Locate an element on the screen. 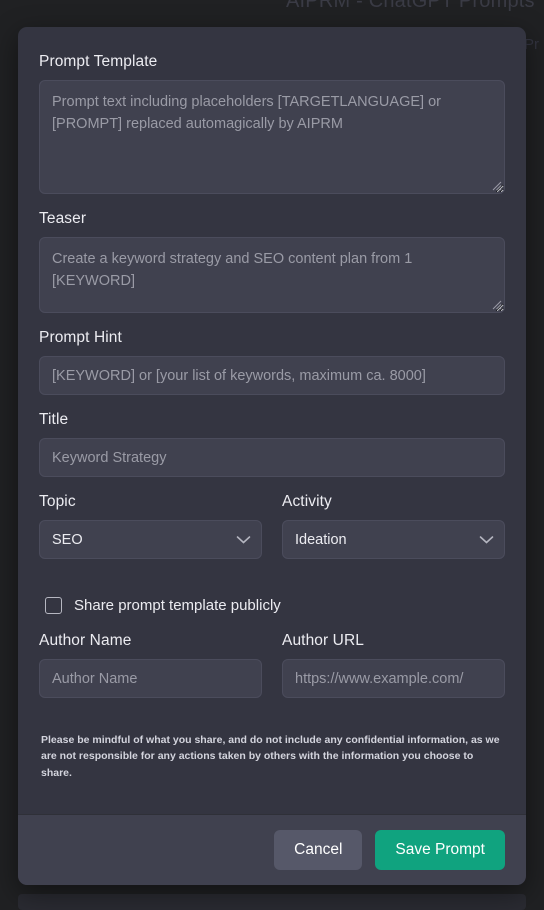  field-activity: Activity Ideation is located at coordinates (393, 526).